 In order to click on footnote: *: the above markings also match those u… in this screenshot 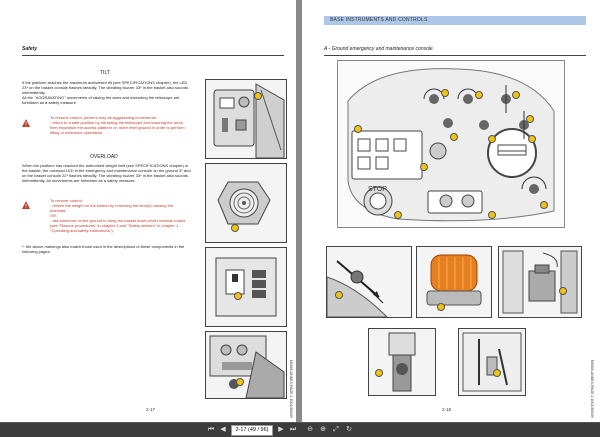, I will do `click(103, 249)`.